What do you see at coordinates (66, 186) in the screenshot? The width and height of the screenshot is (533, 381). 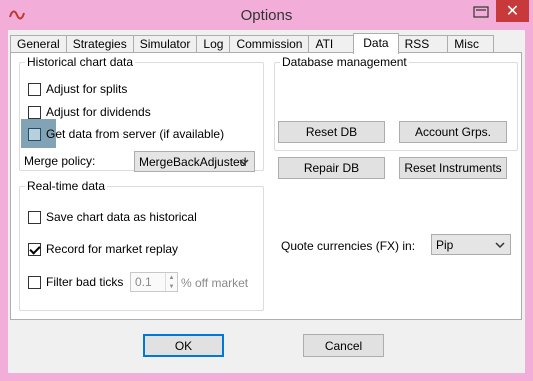 I see `realtime-group-legend: Real-time data` at bounding box center [66, 186].